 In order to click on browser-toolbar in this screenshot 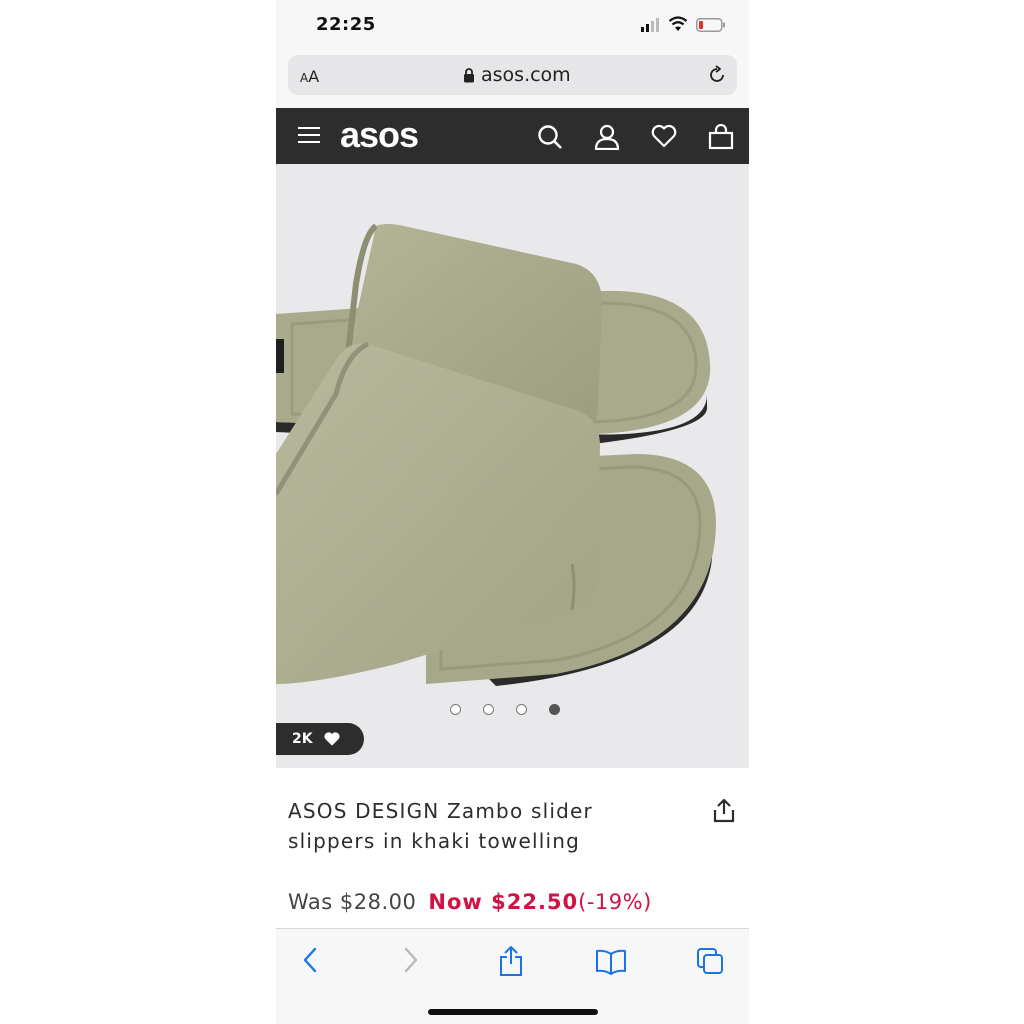, I will do `click(512, 976)`.